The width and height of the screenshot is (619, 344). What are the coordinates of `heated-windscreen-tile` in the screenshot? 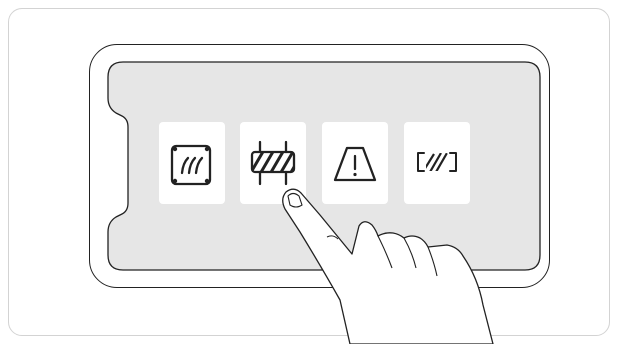 It's located at (192, 163).